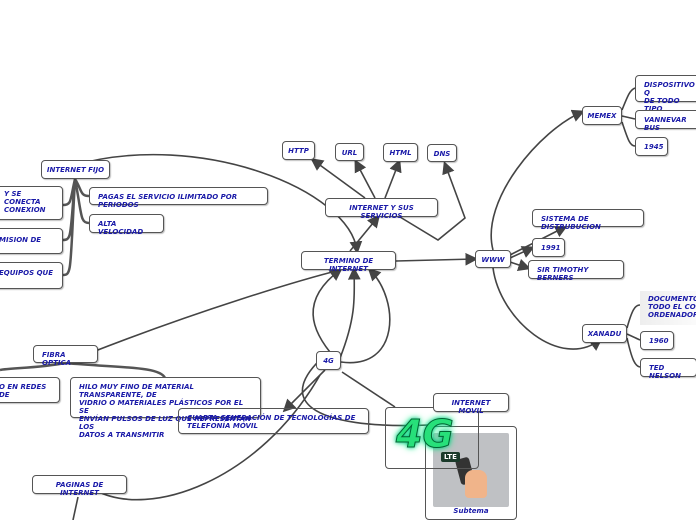 The height and width of the screenshot is (520, 696). What do you see at coordinates (657, 340) in the screenshot?
I see `node-1960: 1960` at bounding box center [657, 340].